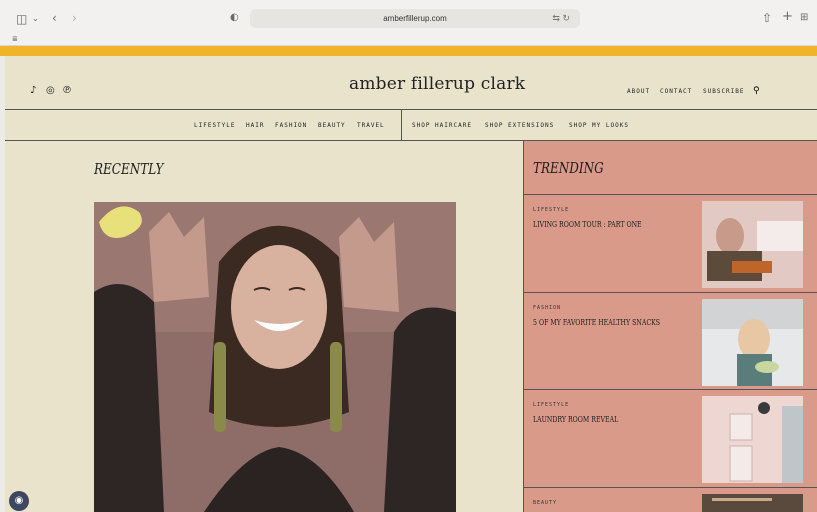 This screenshot has width=817, height=512. I want to click on card-title: LIVING ROOM TOUR : PART ONE, so click(587, 224).